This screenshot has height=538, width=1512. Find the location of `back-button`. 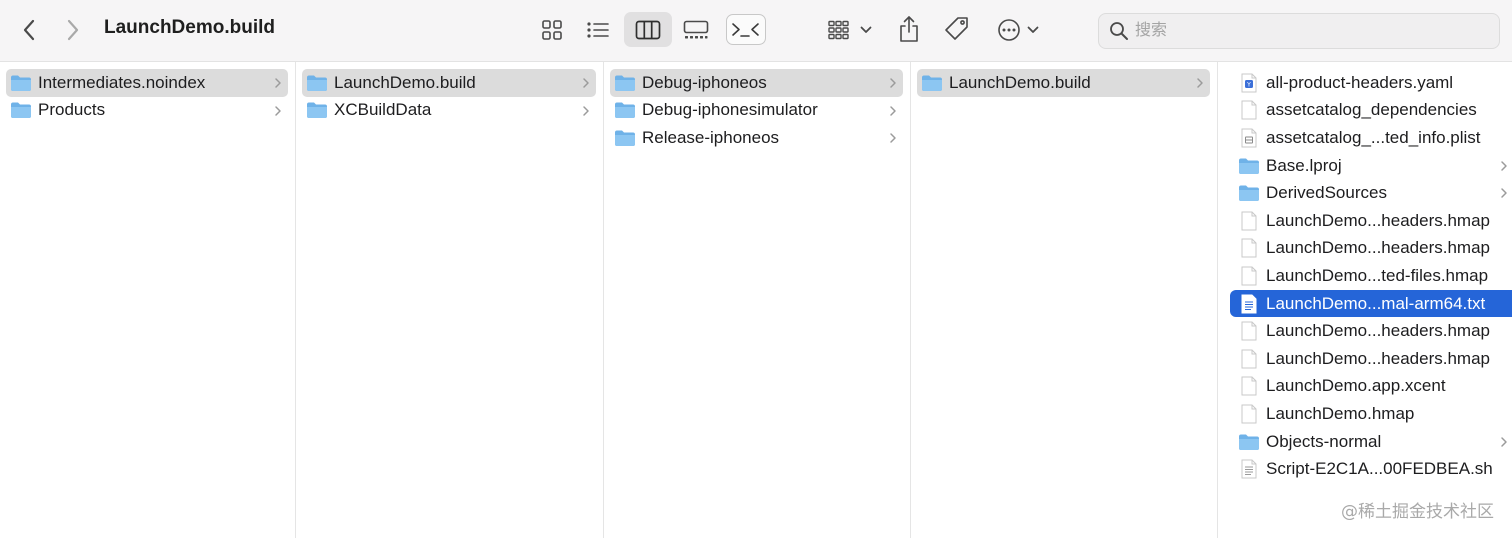

back-button is located at coordinates (29, 30).